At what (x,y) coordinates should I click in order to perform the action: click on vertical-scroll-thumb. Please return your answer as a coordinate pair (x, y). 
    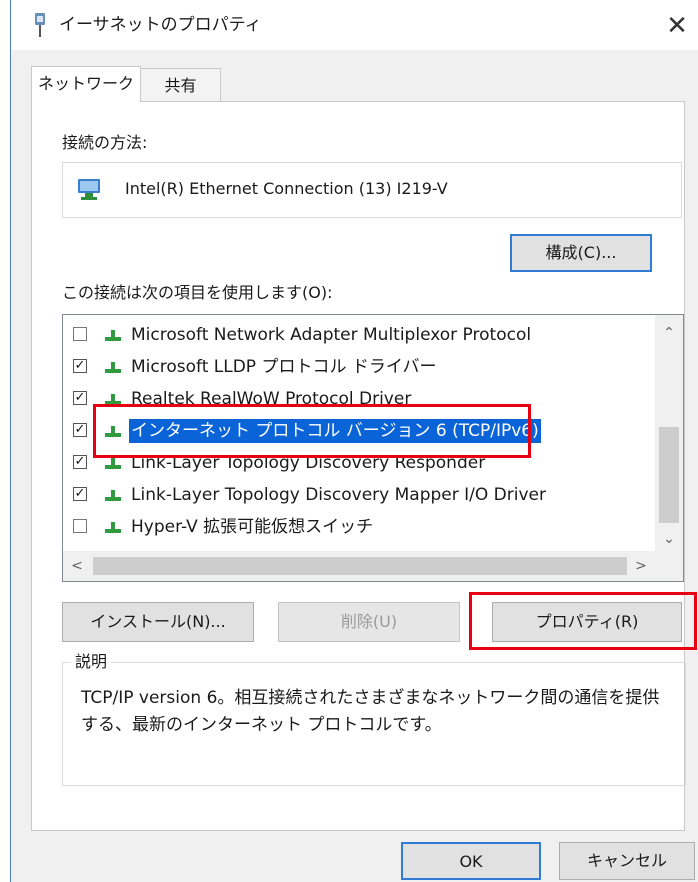
    Looking at the image, I should click on (669, 475).